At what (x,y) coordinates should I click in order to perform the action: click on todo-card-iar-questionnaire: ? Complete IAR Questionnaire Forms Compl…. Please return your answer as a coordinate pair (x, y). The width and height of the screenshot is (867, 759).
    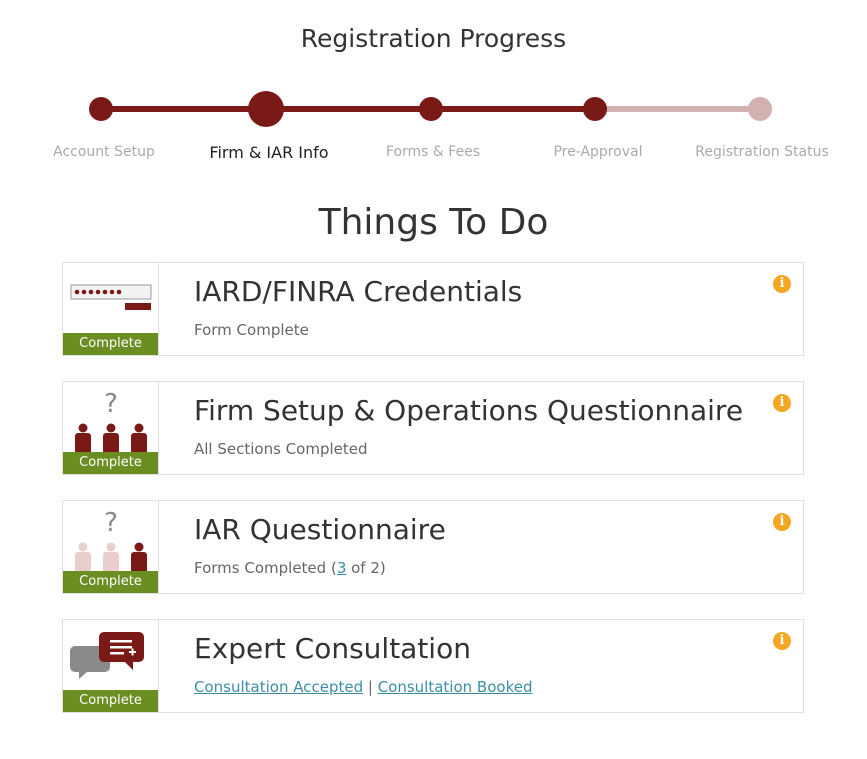
    Looking at the image, I should click on (433, 547).